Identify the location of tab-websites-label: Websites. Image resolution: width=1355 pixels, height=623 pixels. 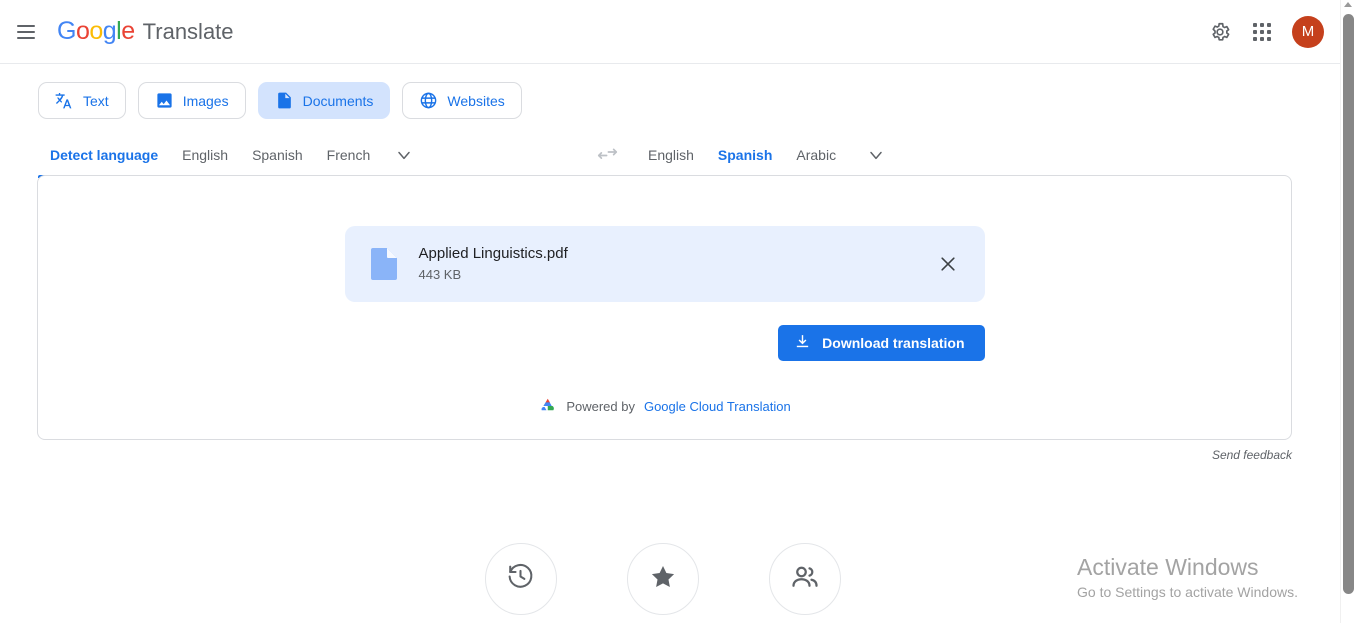
(476, 100).